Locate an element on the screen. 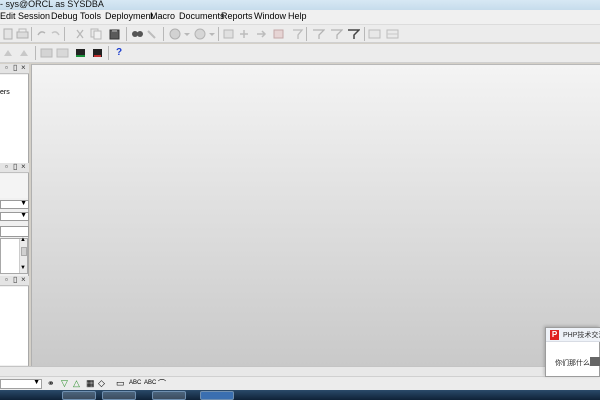 This screenshot has width=600, height=400. commit-icon is located at coordinates (228, 34).